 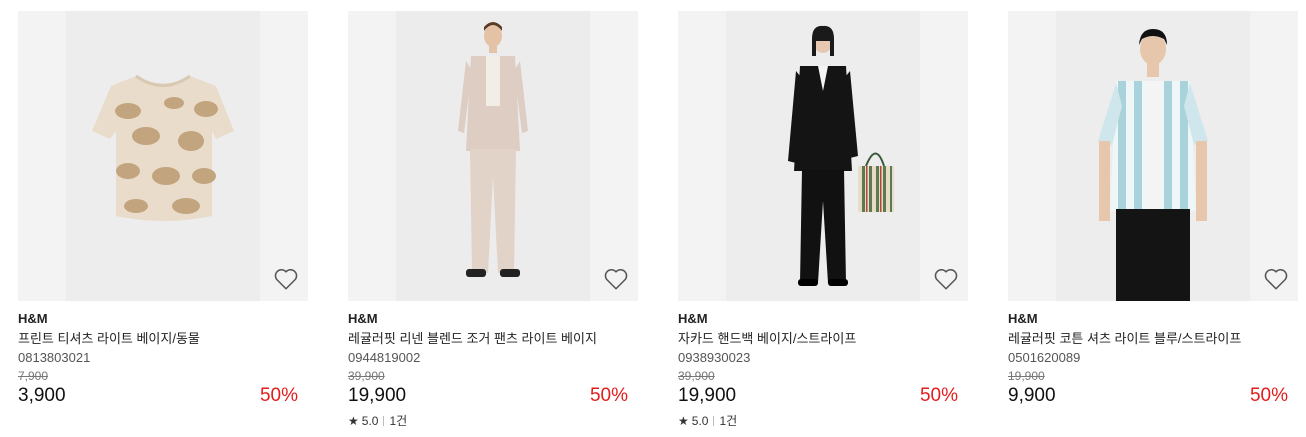 I want to click on sale-price: 3,900, so click(x=42, y=395).